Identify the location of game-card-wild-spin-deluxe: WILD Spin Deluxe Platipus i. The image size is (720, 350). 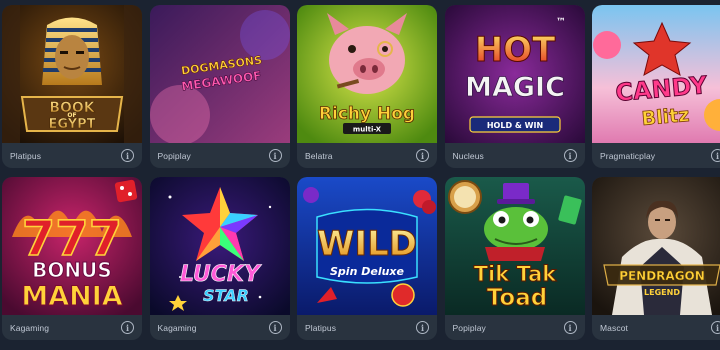
(367, 258).